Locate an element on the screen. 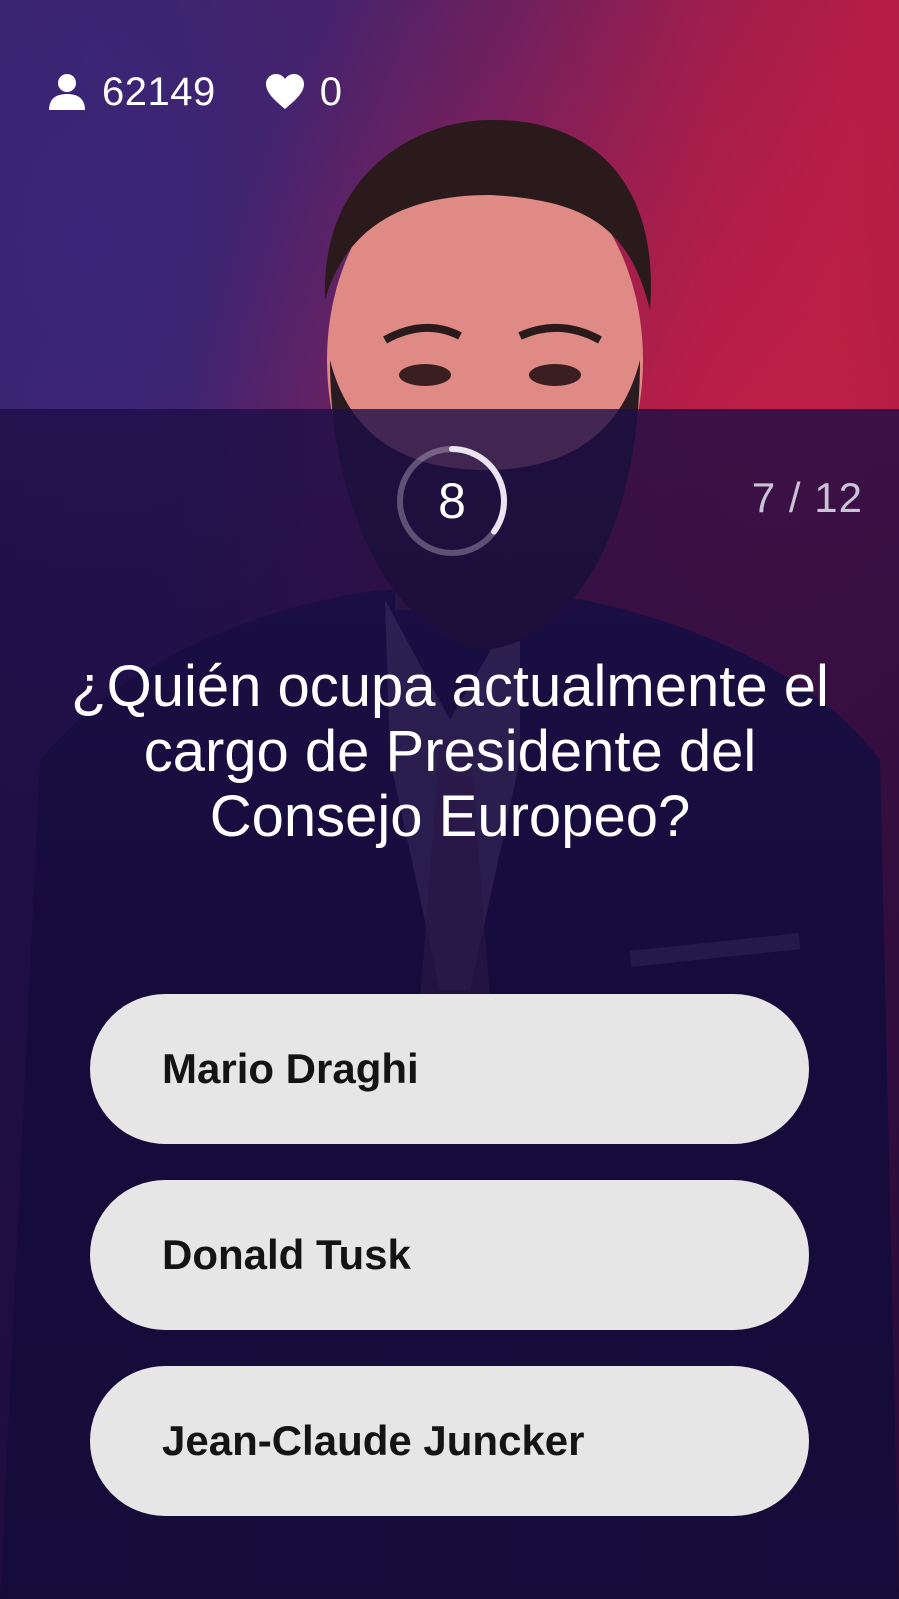  viewers-count: 62149 is located at coordinates (159, 91).